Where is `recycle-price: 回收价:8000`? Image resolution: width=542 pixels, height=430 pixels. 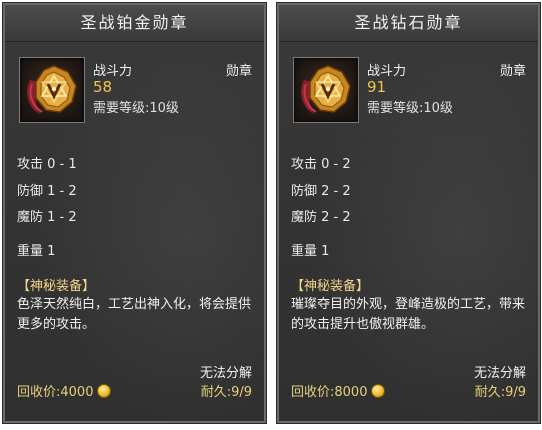
recycle-price: 回收价:8000 is located at coordinates (338, 390).